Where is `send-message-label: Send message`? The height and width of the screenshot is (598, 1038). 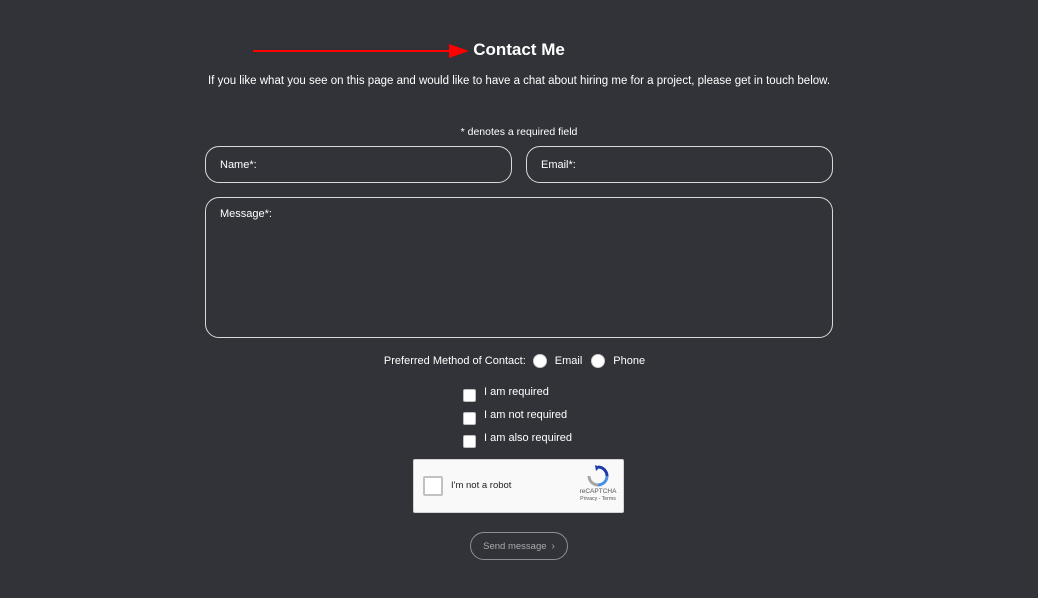 send-message-label: Send message is located at coordinates (515, 546).